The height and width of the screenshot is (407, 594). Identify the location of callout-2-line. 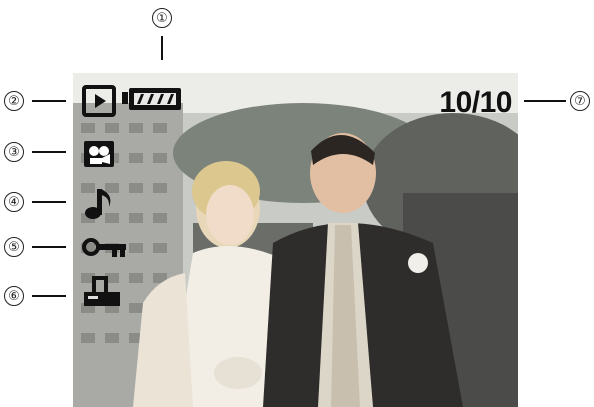
(49, 101).